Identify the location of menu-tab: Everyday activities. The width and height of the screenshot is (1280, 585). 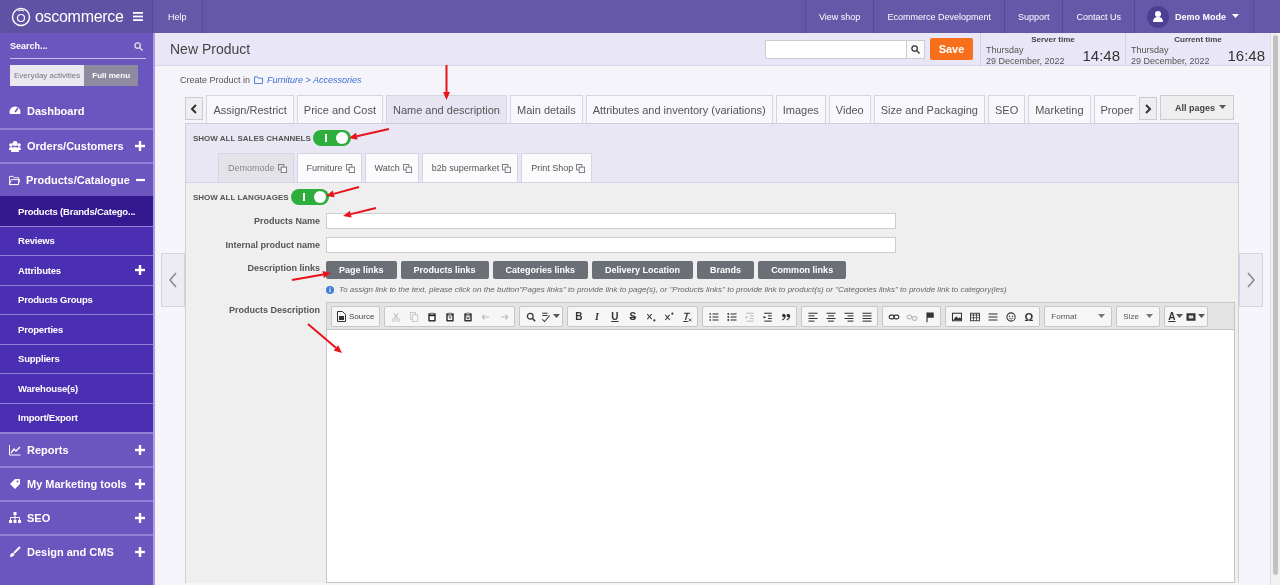
(47, 75).